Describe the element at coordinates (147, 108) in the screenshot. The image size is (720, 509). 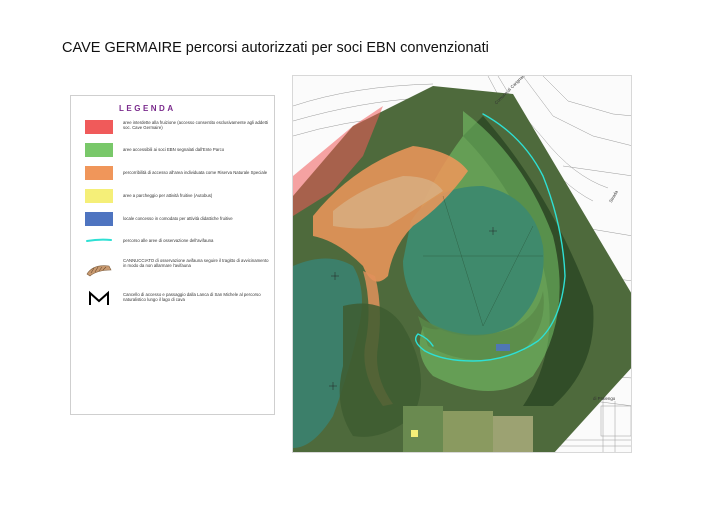
I see `legend-title: LEGENDA` at that location.